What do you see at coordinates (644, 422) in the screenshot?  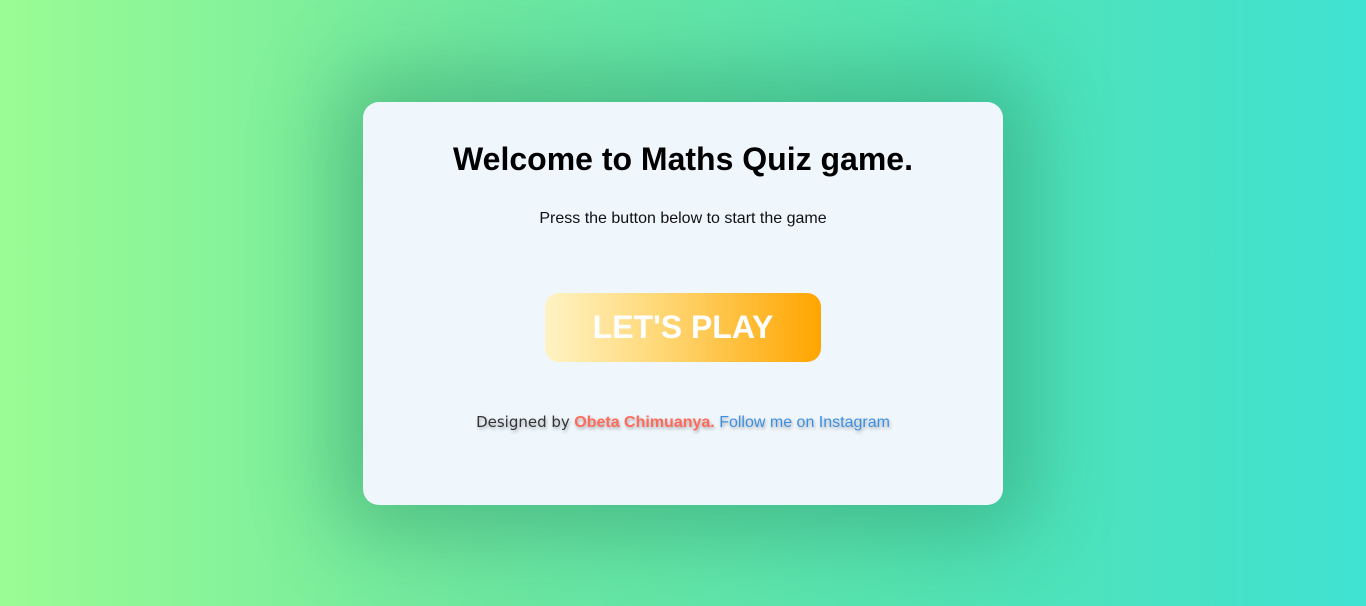 I see `author-name: Obeta Chimuanya.` at bounding box center [644, 422].